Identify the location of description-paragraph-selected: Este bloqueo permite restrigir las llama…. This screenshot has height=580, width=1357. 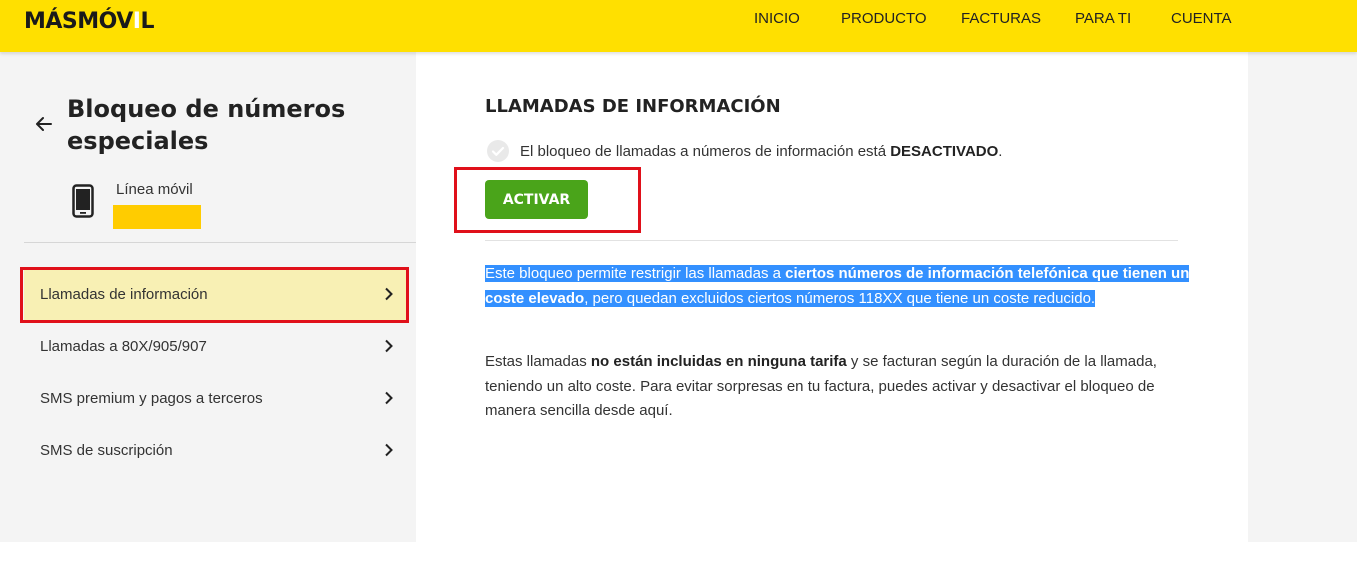
(837, 286).